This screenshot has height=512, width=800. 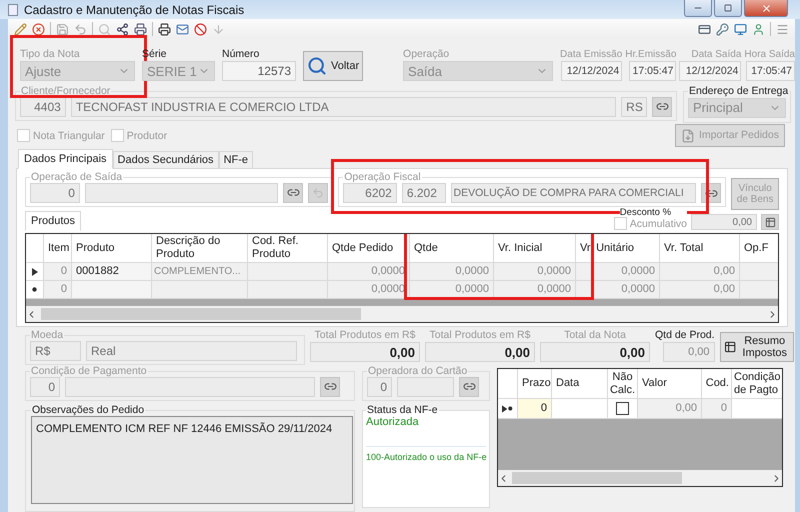 What do you see at coordinates (147, 136) in the screenshot?
I see `checkbox-label: Produtor` at bounding box center [147, 136].